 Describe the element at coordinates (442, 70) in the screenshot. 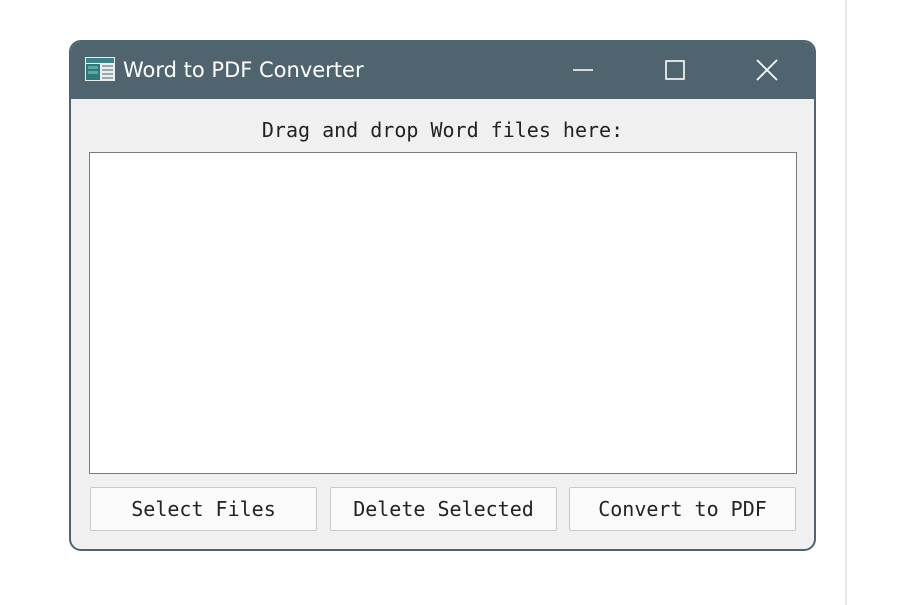

I see `title-bar: Word to PDF Converter` at that location.